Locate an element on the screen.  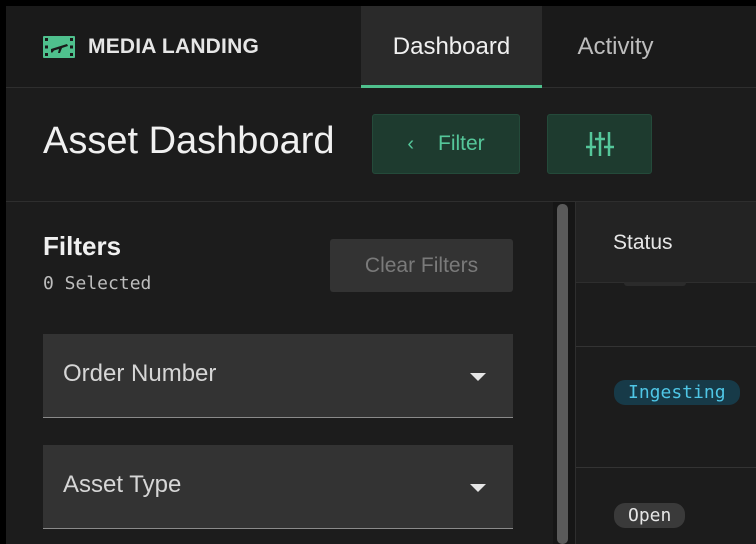
filter-toggle-button: ‹ Filter is located at coordinates (446, 144).